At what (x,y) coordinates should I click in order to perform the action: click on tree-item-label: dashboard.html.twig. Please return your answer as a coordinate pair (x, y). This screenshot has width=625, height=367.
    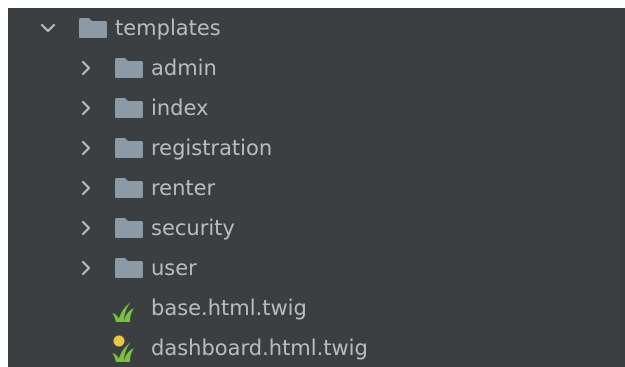
    Looking at the image, I should click on (259, 348).